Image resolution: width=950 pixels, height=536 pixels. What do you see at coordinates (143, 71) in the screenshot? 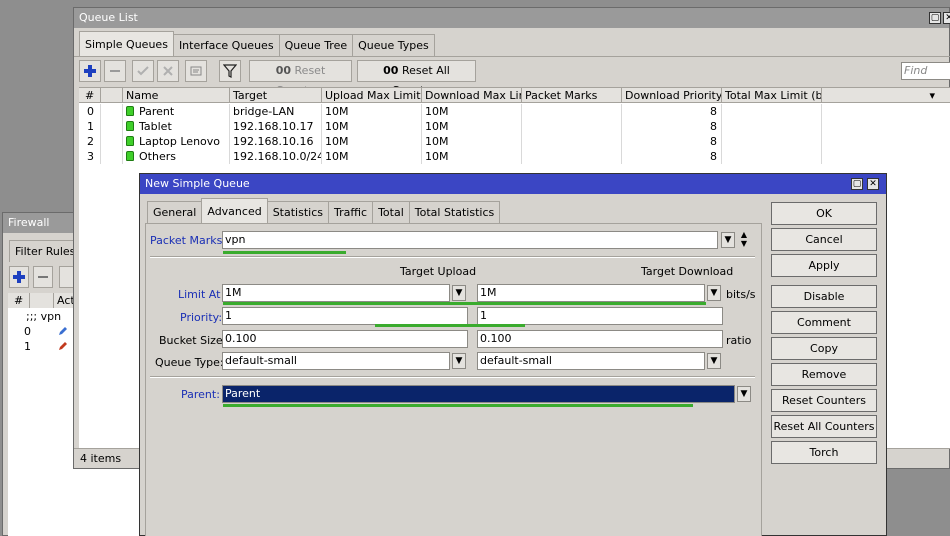
I see `enable-button` at bounding box center [143, 71].